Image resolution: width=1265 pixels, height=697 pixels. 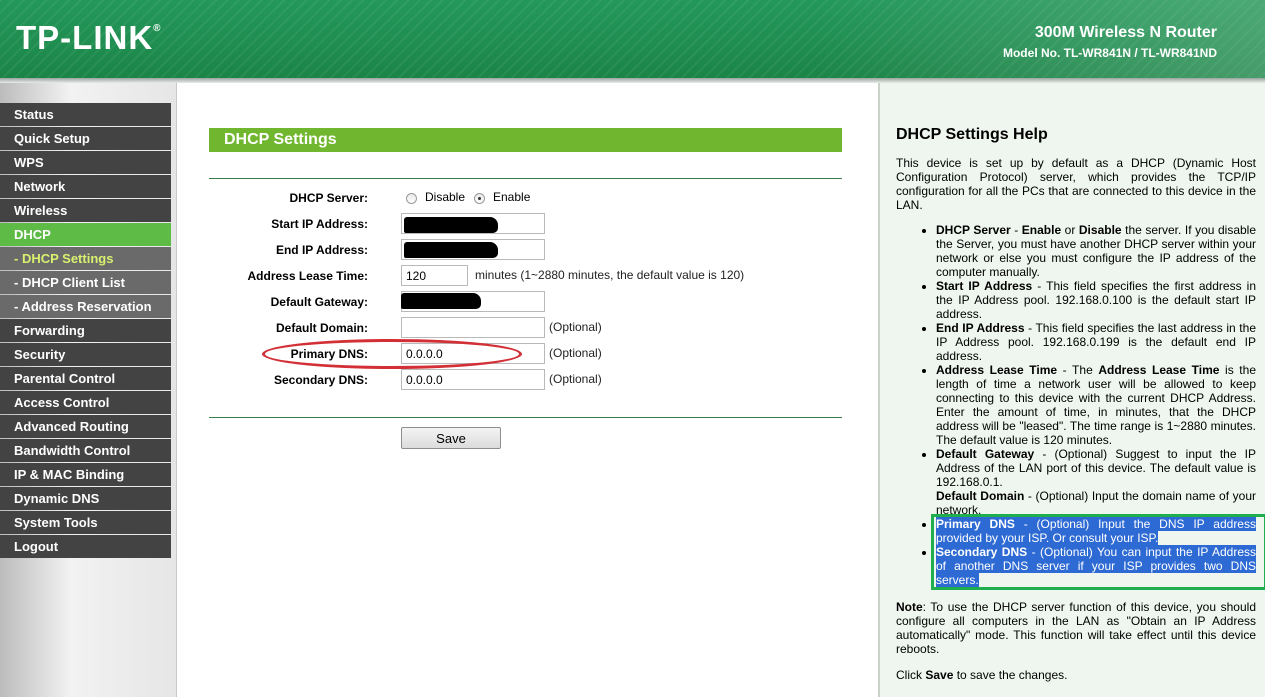 I want to click on lease-time-label: Address Lease Time:, so click(x=308, y=276).